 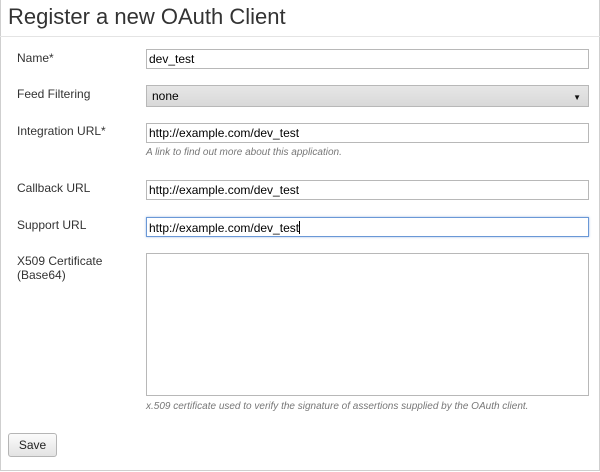 I want to click on callback-url-input: http://example.com/dev_test, so click(x=367, y=190).